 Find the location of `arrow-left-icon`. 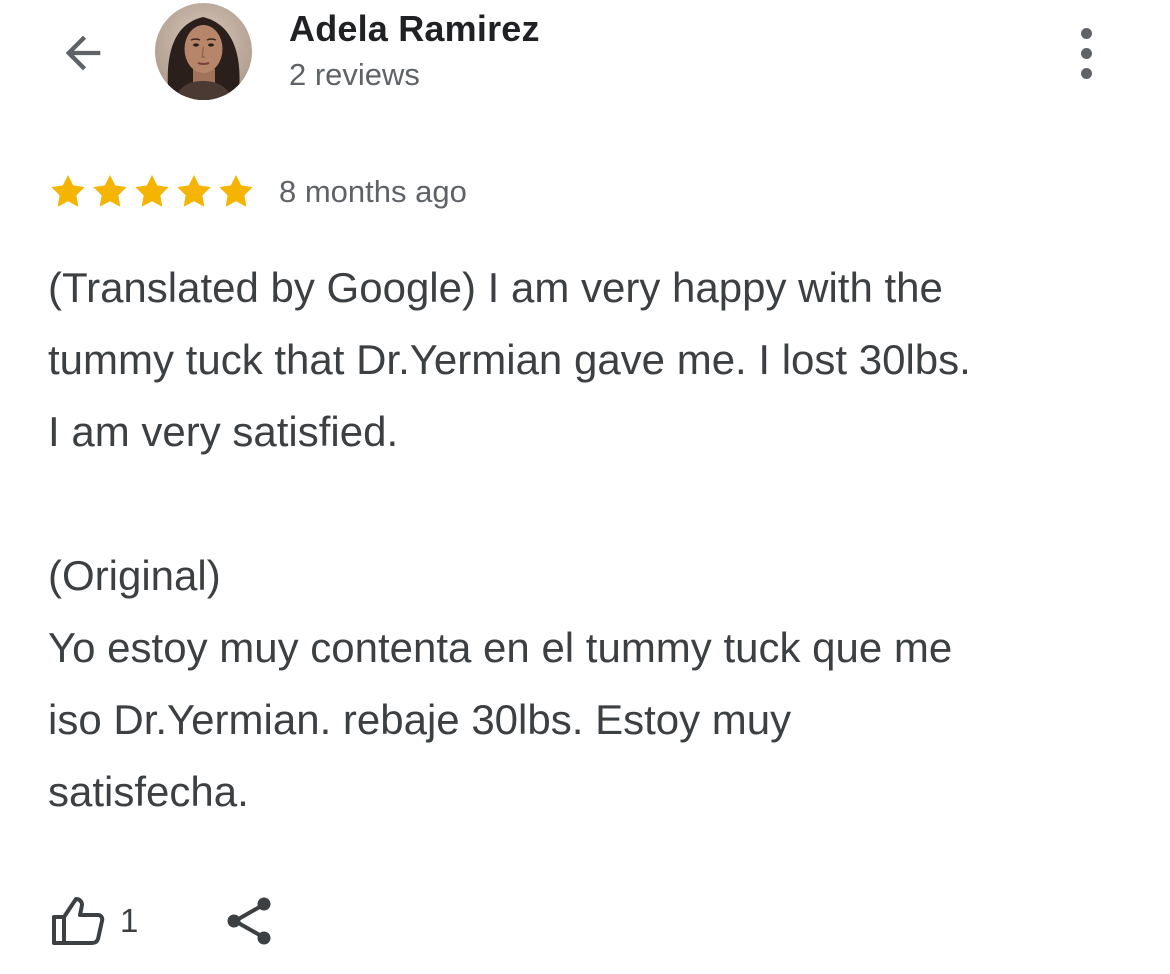

arrow-left-icon is located at coordinates (83, 53).